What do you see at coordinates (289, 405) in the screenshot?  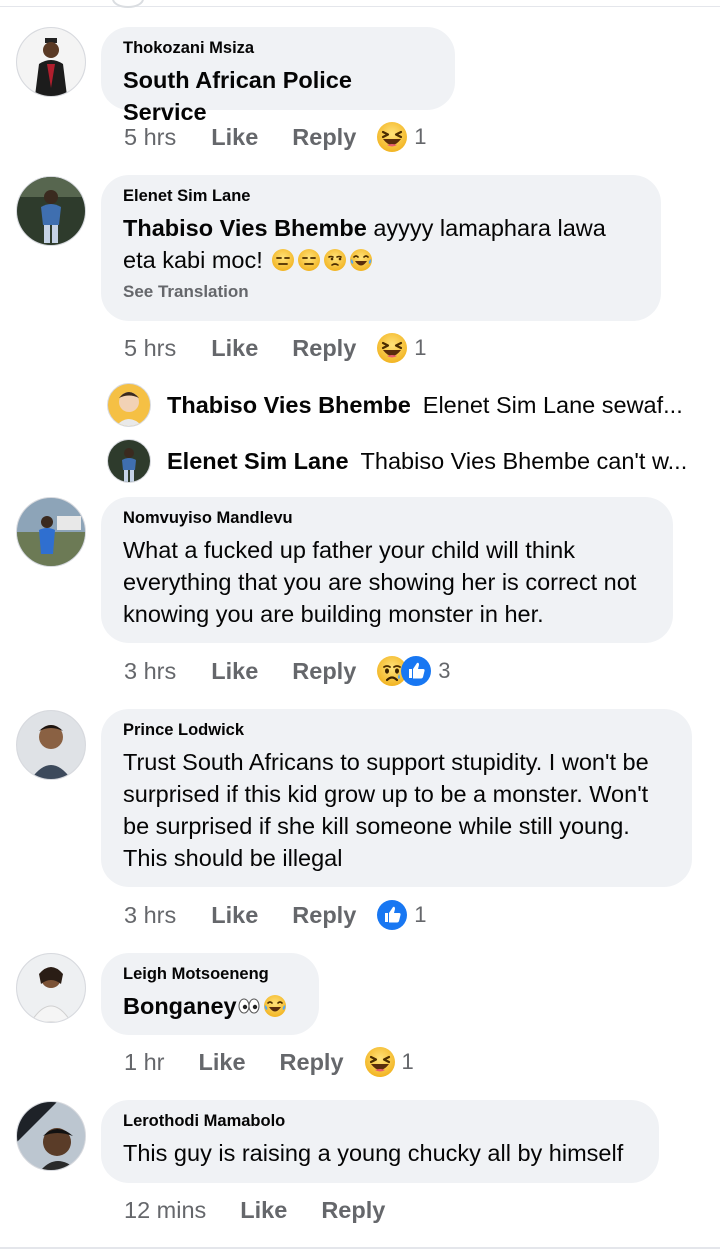 I see `reply-author: Thabiso Vies Bhembe` at bounding box center [289, 405].